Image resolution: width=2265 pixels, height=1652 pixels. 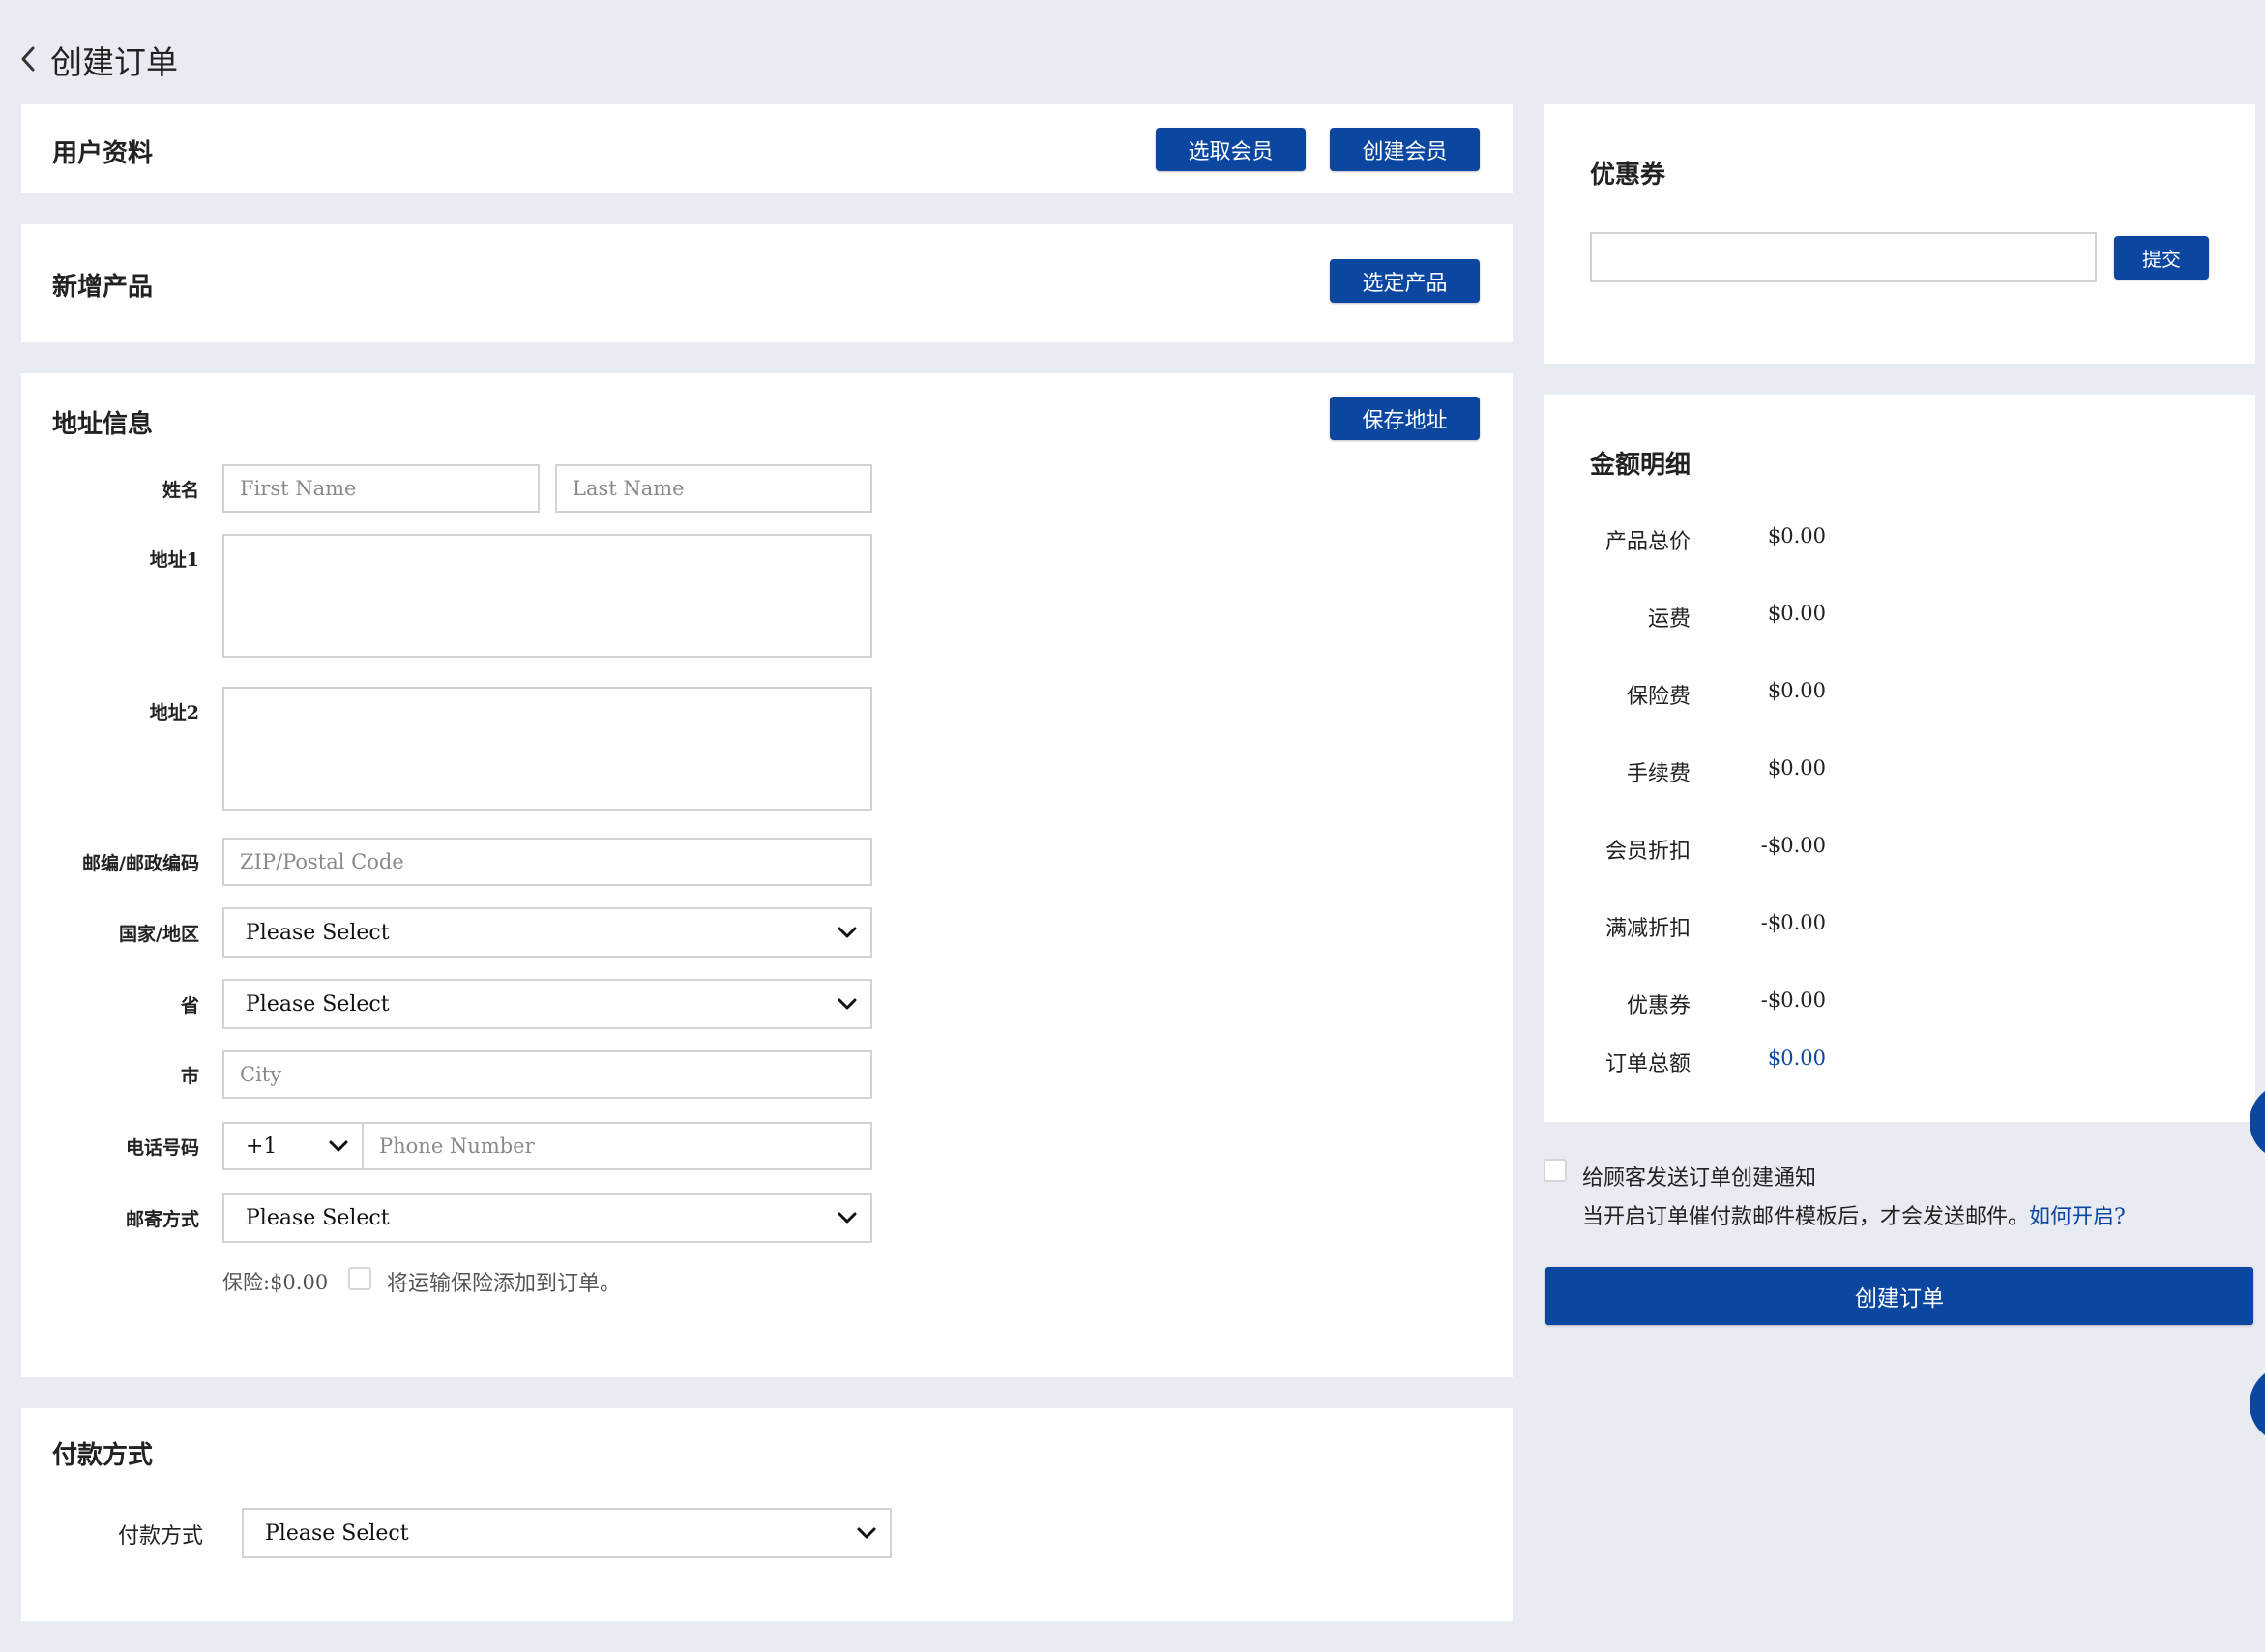 What do you see at coordinates (1658, 697) in the screenshot?
I see `summary-label-insurance: 保险费` at bounding box center [1658, 697].